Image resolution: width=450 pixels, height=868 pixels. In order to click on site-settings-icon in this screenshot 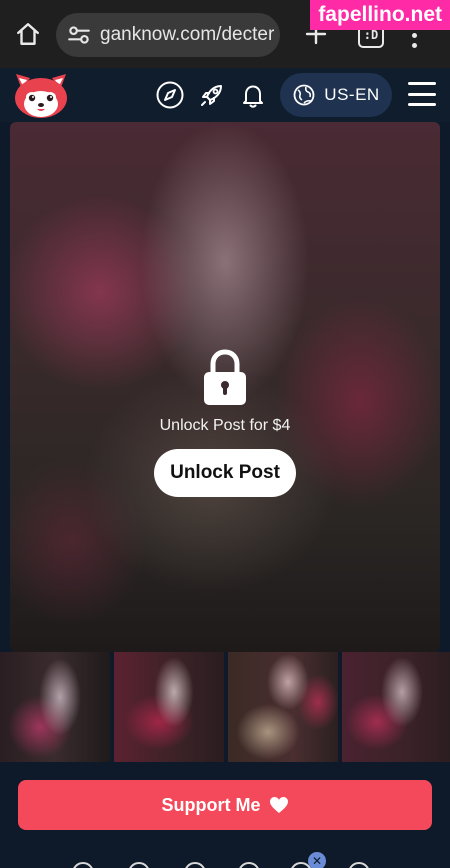, I will do `click(79, 35)`.